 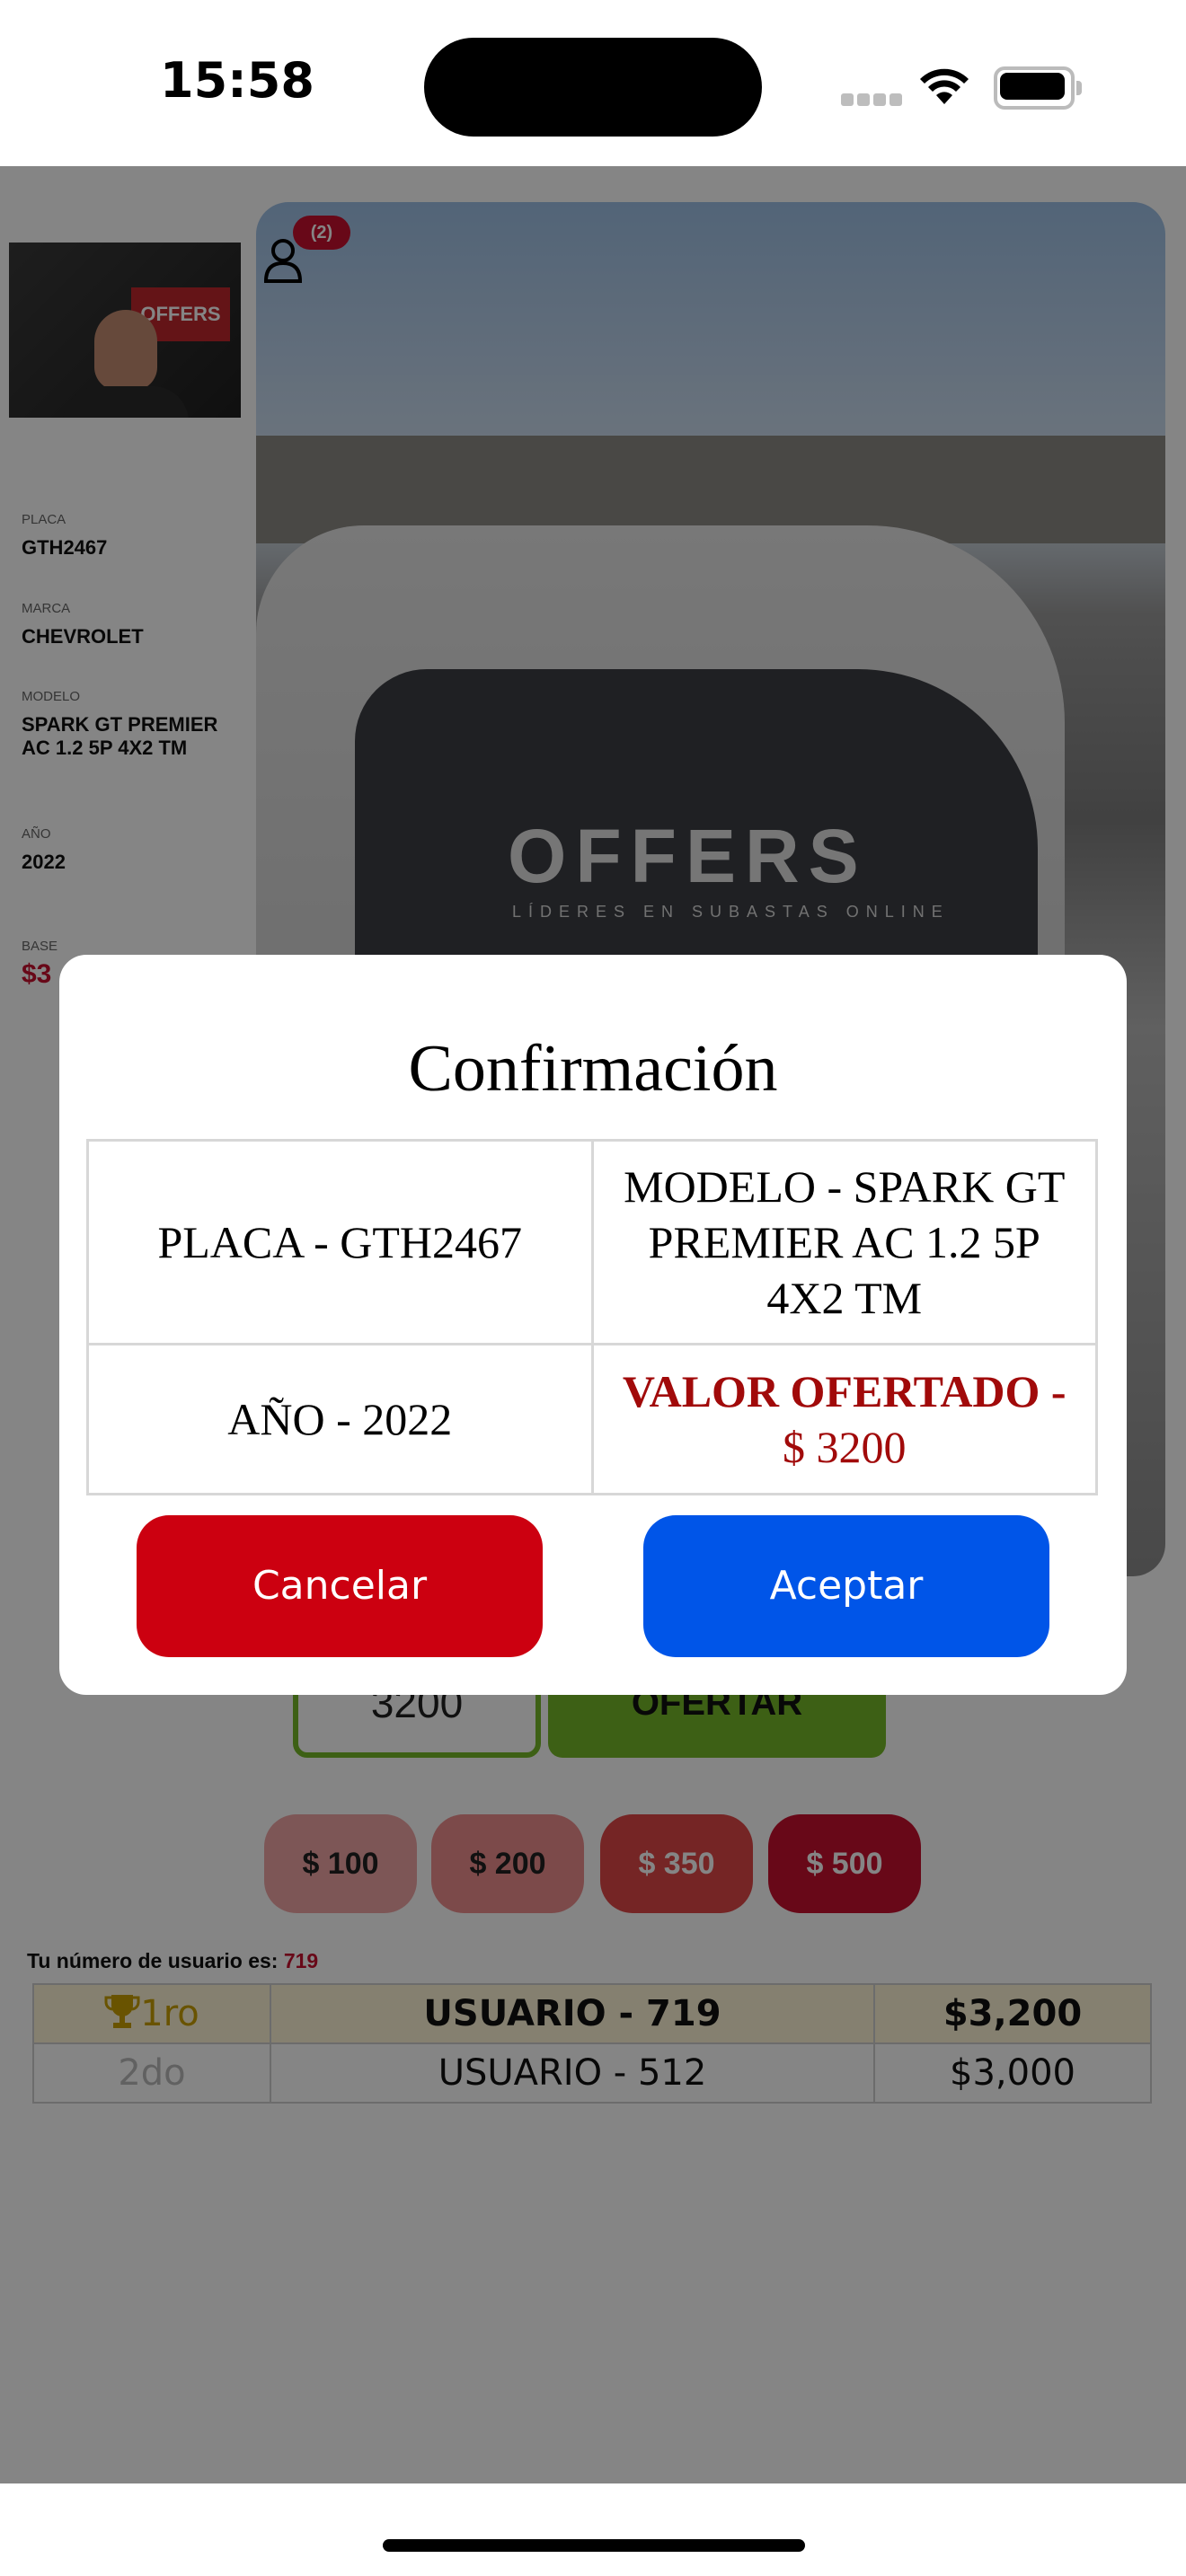 What do you see at coordinates (845, 1447) in the screenshot?
I see `offer-value-amount: $ 3200` at bounding box center [845, 1447].